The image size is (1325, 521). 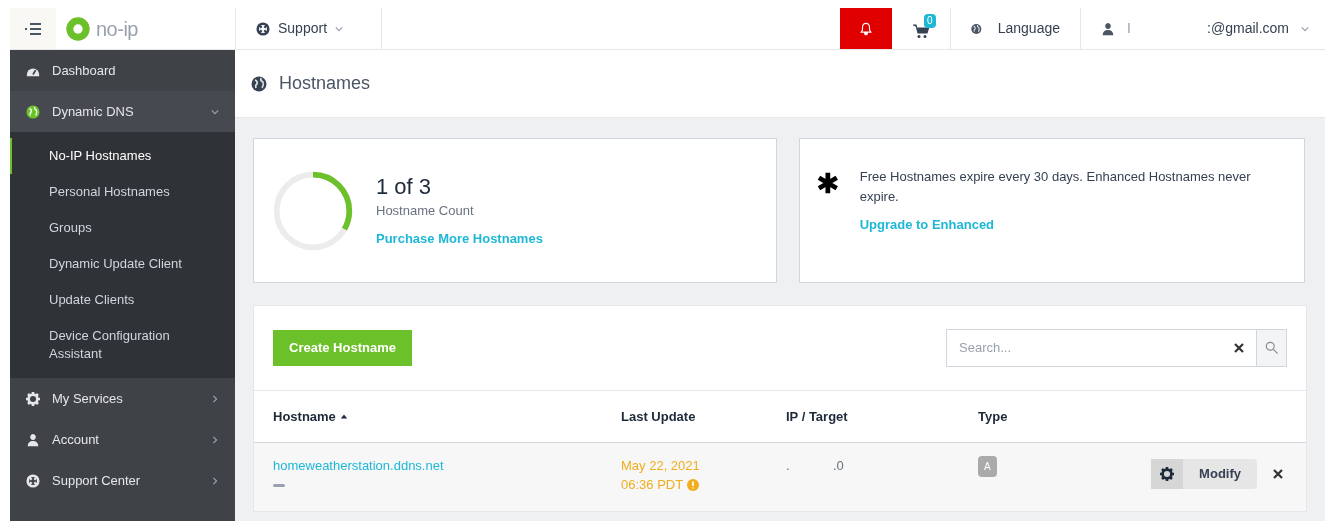 I want to click on bell-icon, so click(x=866, y=28).